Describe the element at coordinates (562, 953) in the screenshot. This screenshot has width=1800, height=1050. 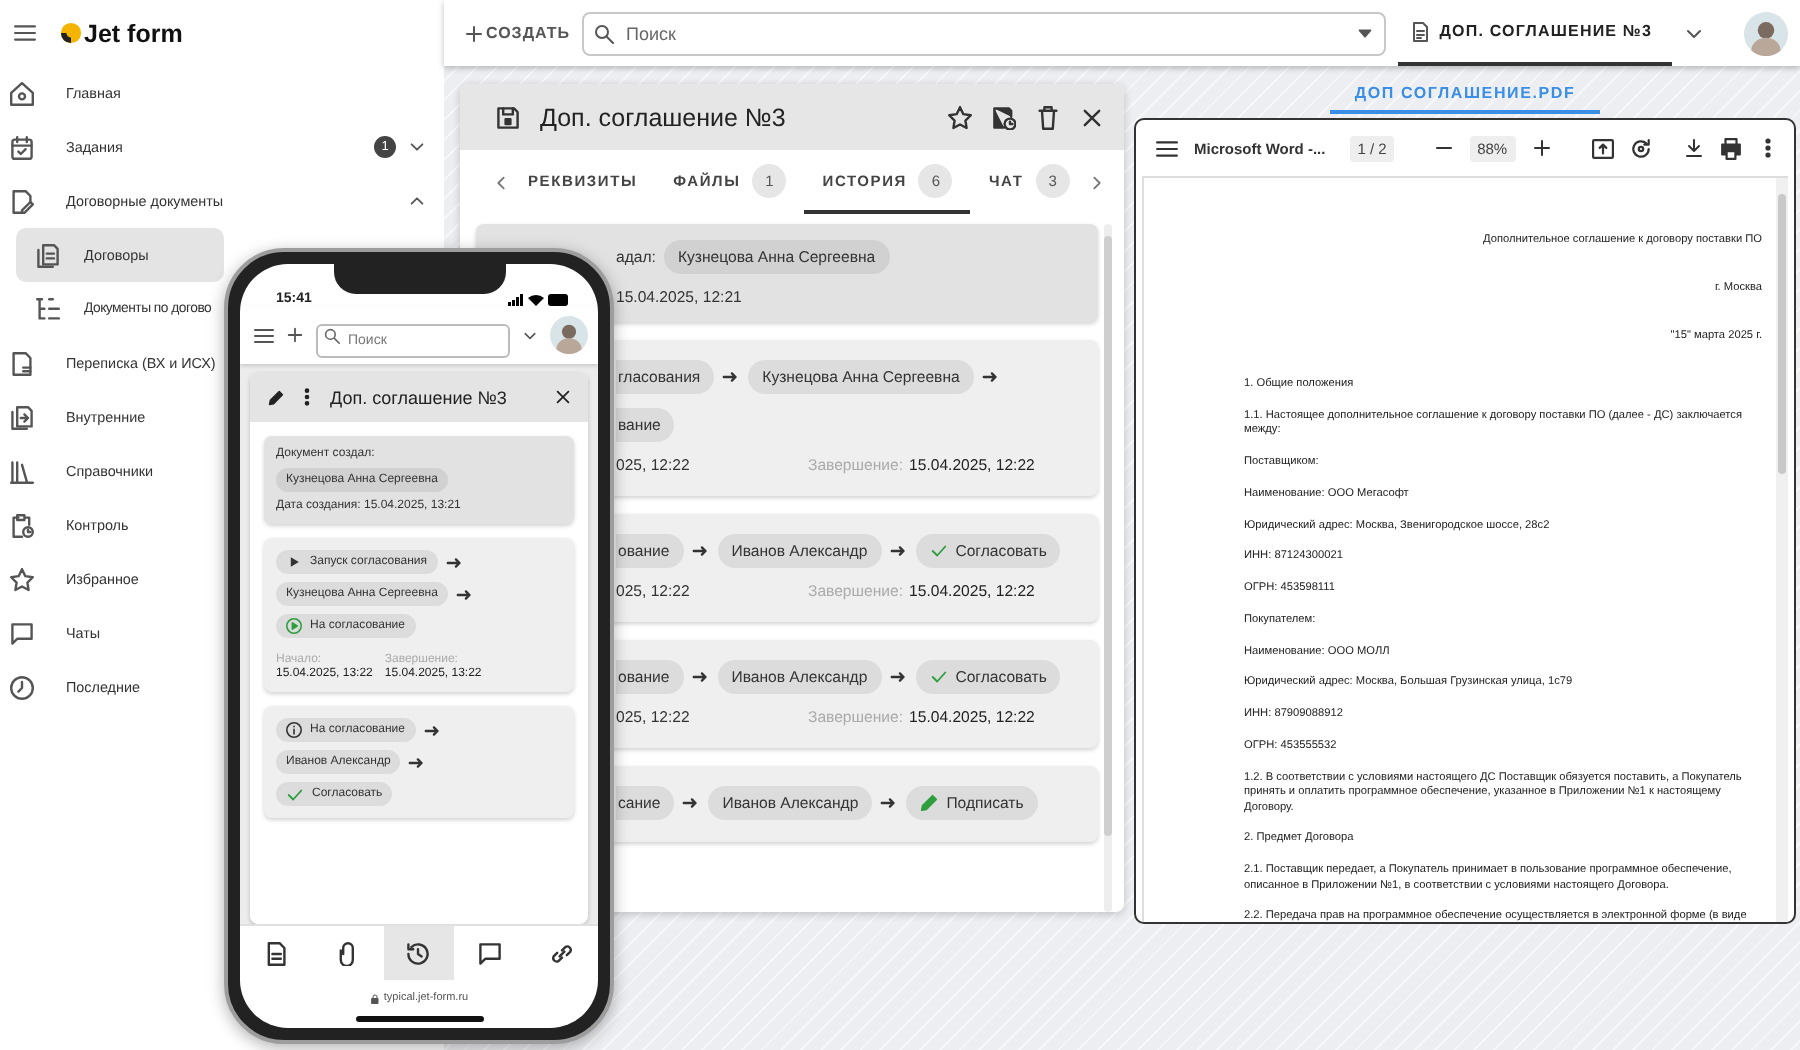
I see `link-icon` at that location.